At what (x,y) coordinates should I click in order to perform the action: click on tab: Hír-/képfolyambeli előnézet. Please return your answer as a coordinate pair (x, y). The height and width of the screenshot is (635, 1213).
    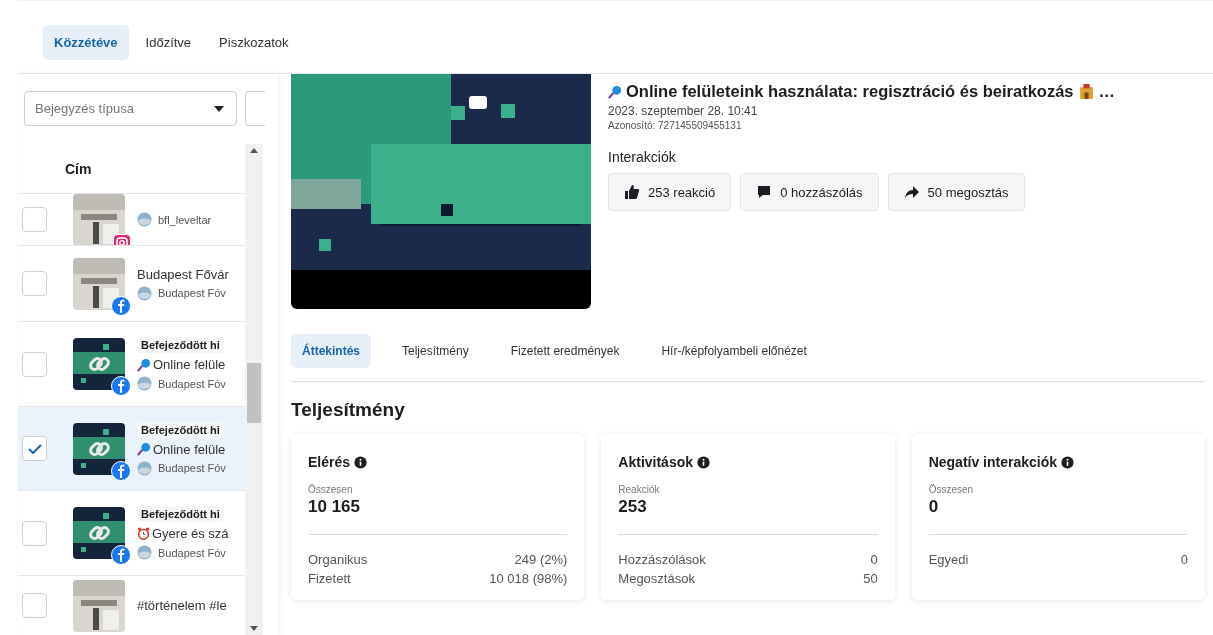
    Looking at the image, I should click on (734, 351).